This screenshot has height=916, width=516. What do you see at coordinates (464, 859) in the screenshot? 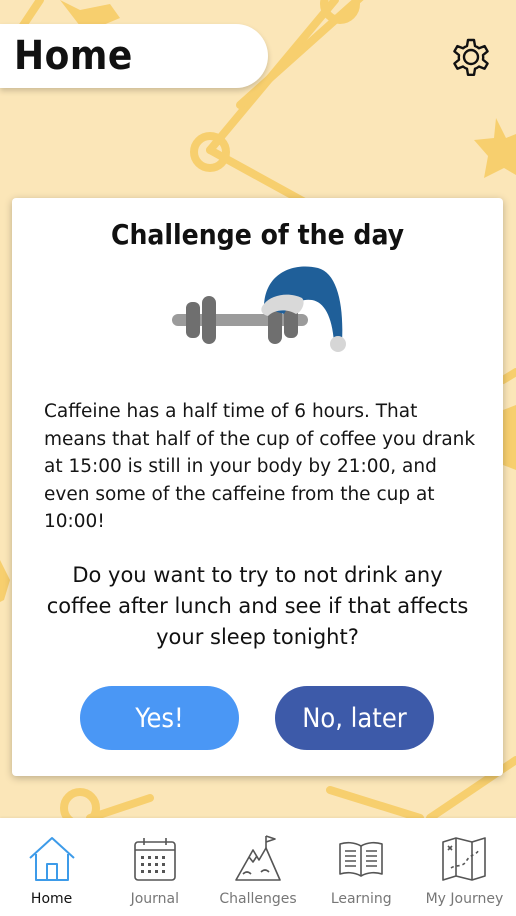
I see `map-icon` at bounding box center [464, 859].